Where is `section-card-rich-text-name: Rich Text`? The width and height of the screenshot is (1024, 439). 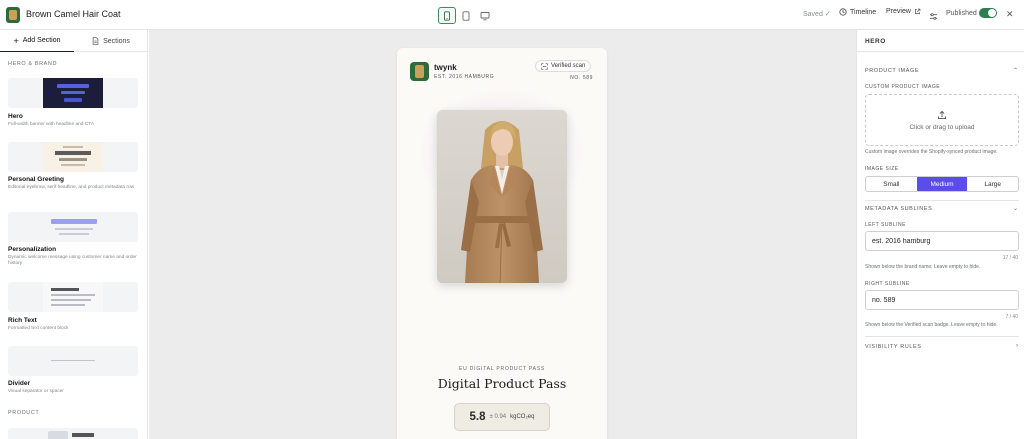 section-card-rich-text-name: Rich Text is located at coordinates (22, 320).